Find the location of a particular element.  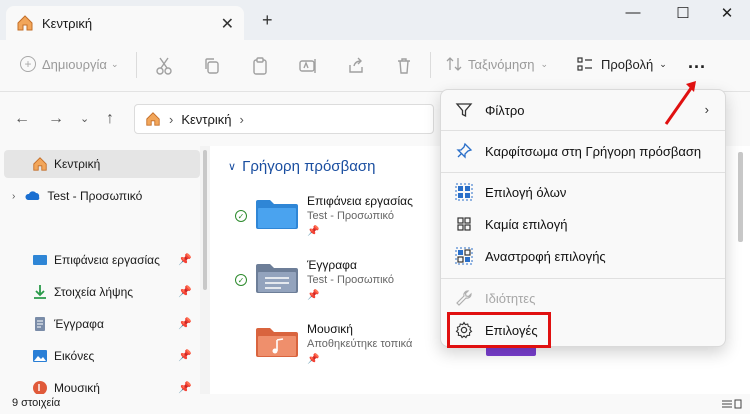

new-button: + Δημιουργία ⌄ is located at coordinates (69, 64).